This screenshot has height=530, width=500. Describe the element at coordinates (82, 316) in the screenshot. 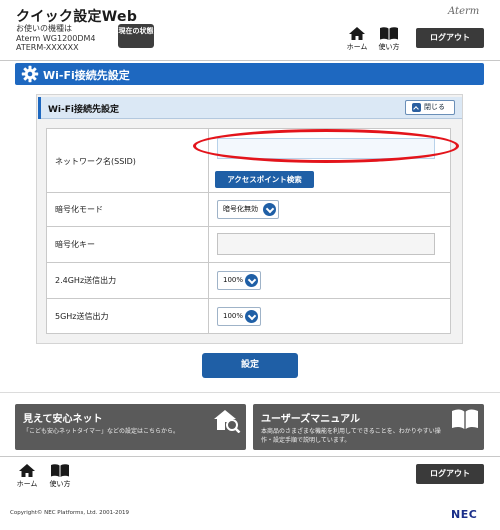

I see `power-5ghz-label: 5GHz送信出力` at that location.